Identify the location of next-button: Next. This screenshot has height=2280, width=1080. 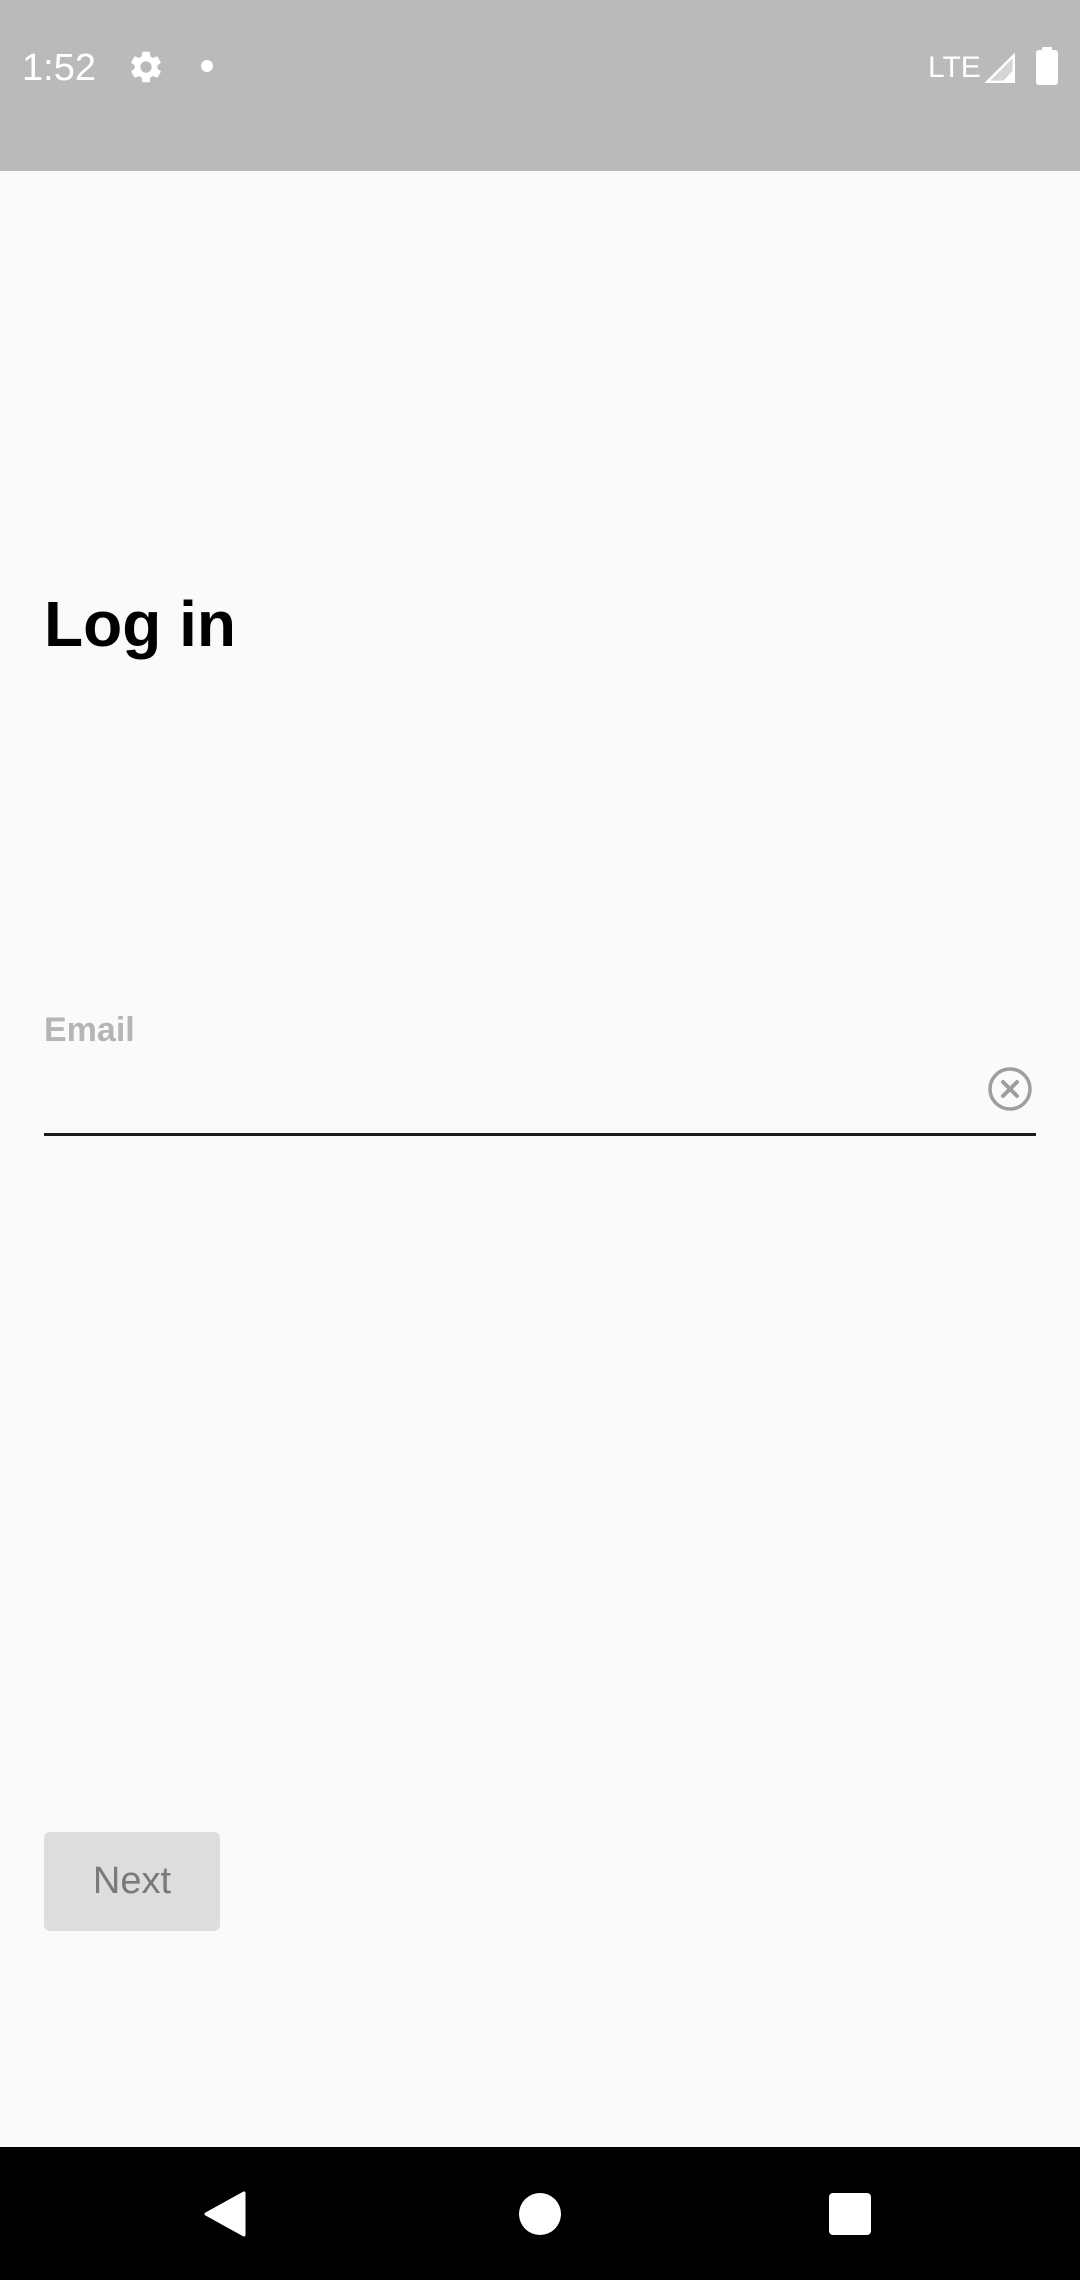
(132, 1881).